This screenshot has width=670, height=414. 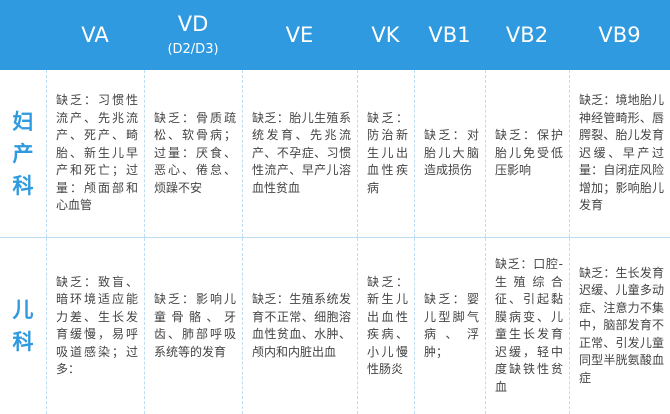 I want to click on table-cell: 缺乏：防治新生儿出血性疾病, so click(x=385, y=153).